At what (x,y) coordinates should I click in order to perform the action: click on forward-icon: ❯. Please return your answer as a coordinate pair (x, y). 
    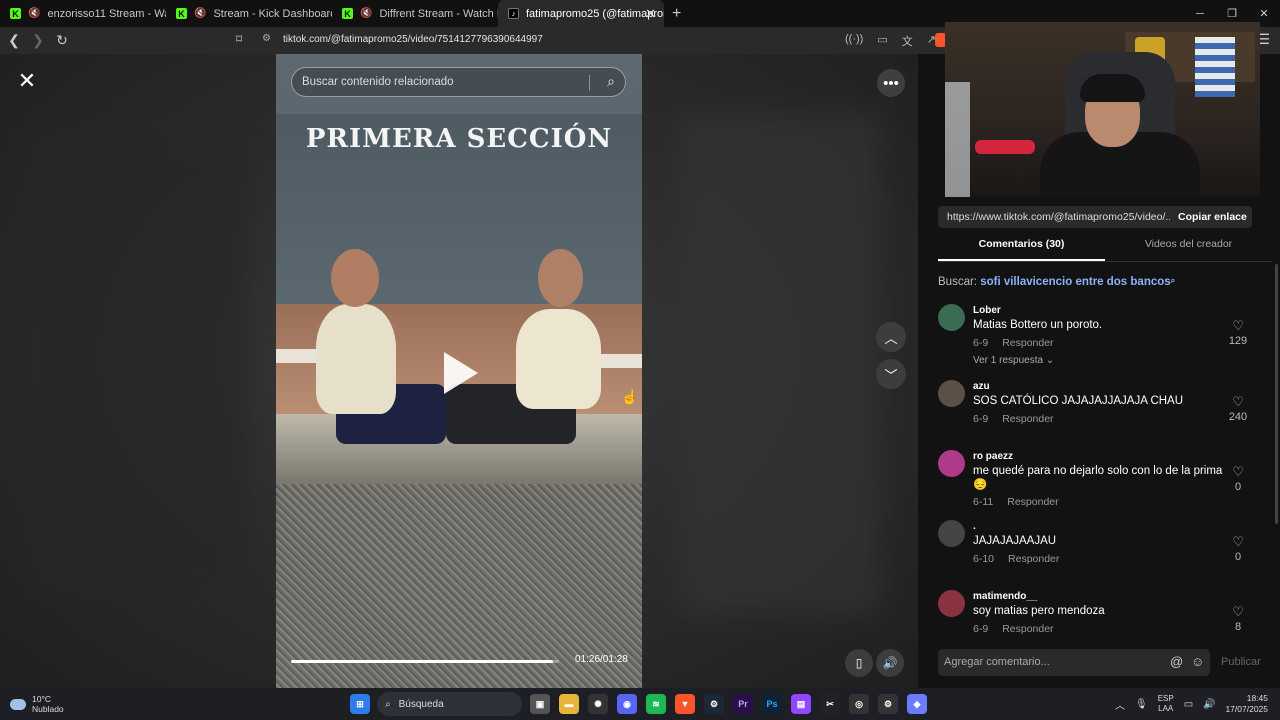
    Looking at the image, I should click on (38, 40).